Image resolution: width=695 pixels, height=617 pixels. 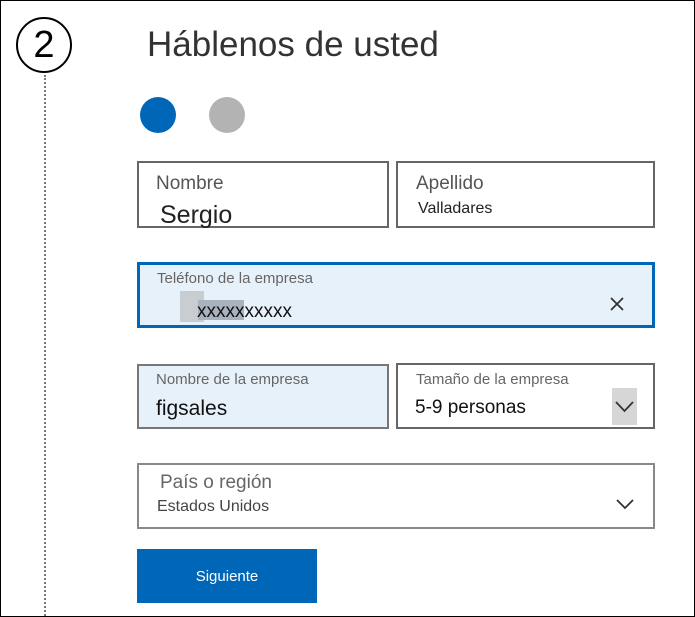 What do you see at coordinates (455, 209) in the screenshot?
I see `last-name-value: Valladares` at bounding box center [455, 209].